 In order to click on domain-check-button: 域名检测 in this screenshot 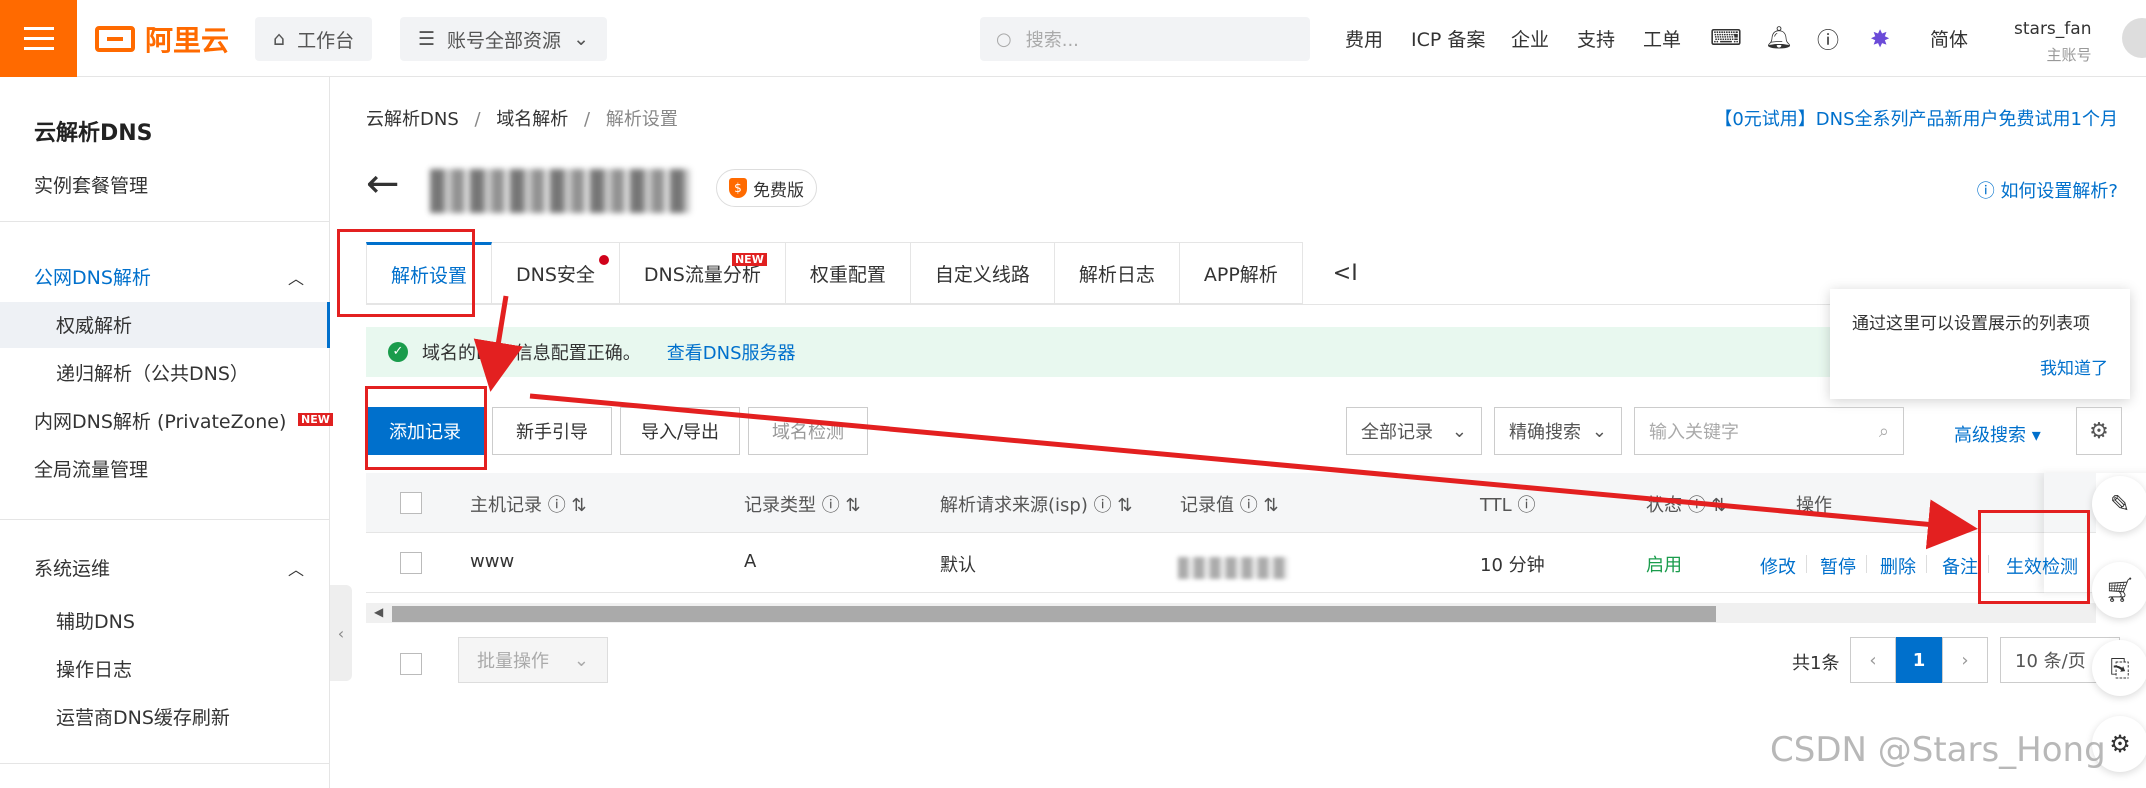, I will do `click(808, 431)`.